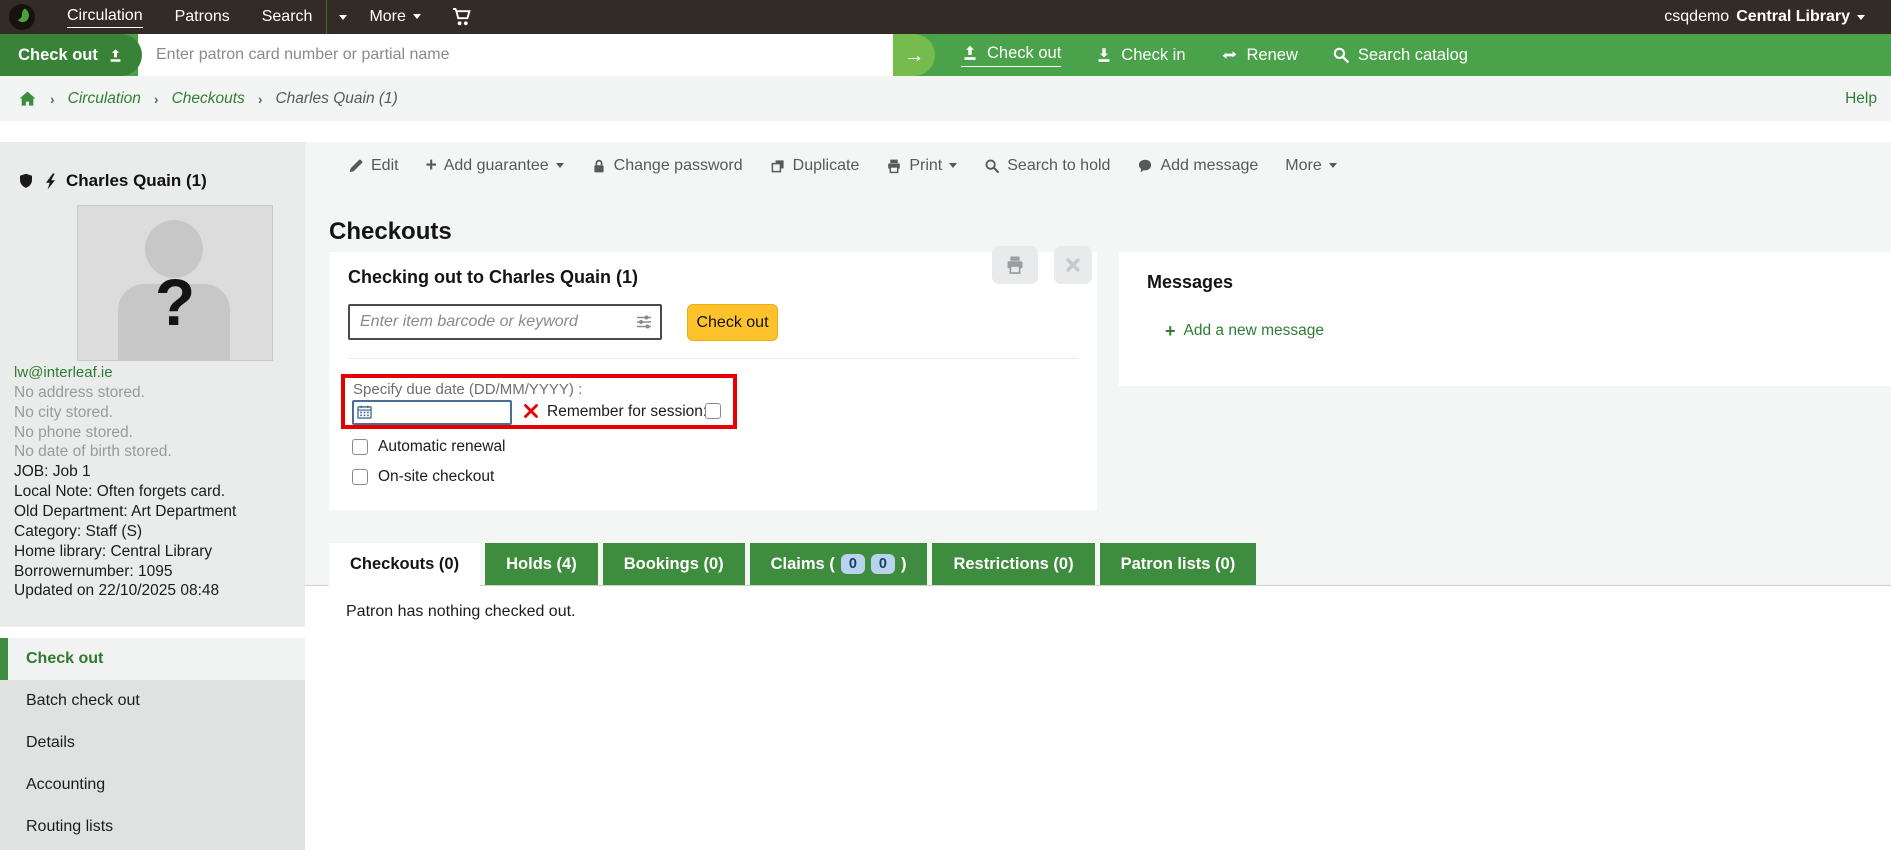 Image resolution: width=1891 pixels, height=851 pixels. I want to click on page-title: Checkouts, so click(390, 232).